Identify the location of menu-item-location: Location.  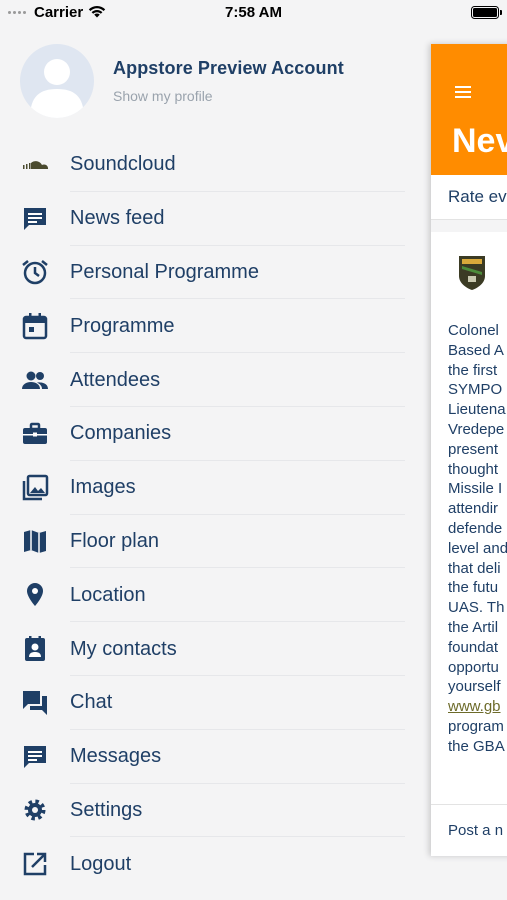
(202, 595).